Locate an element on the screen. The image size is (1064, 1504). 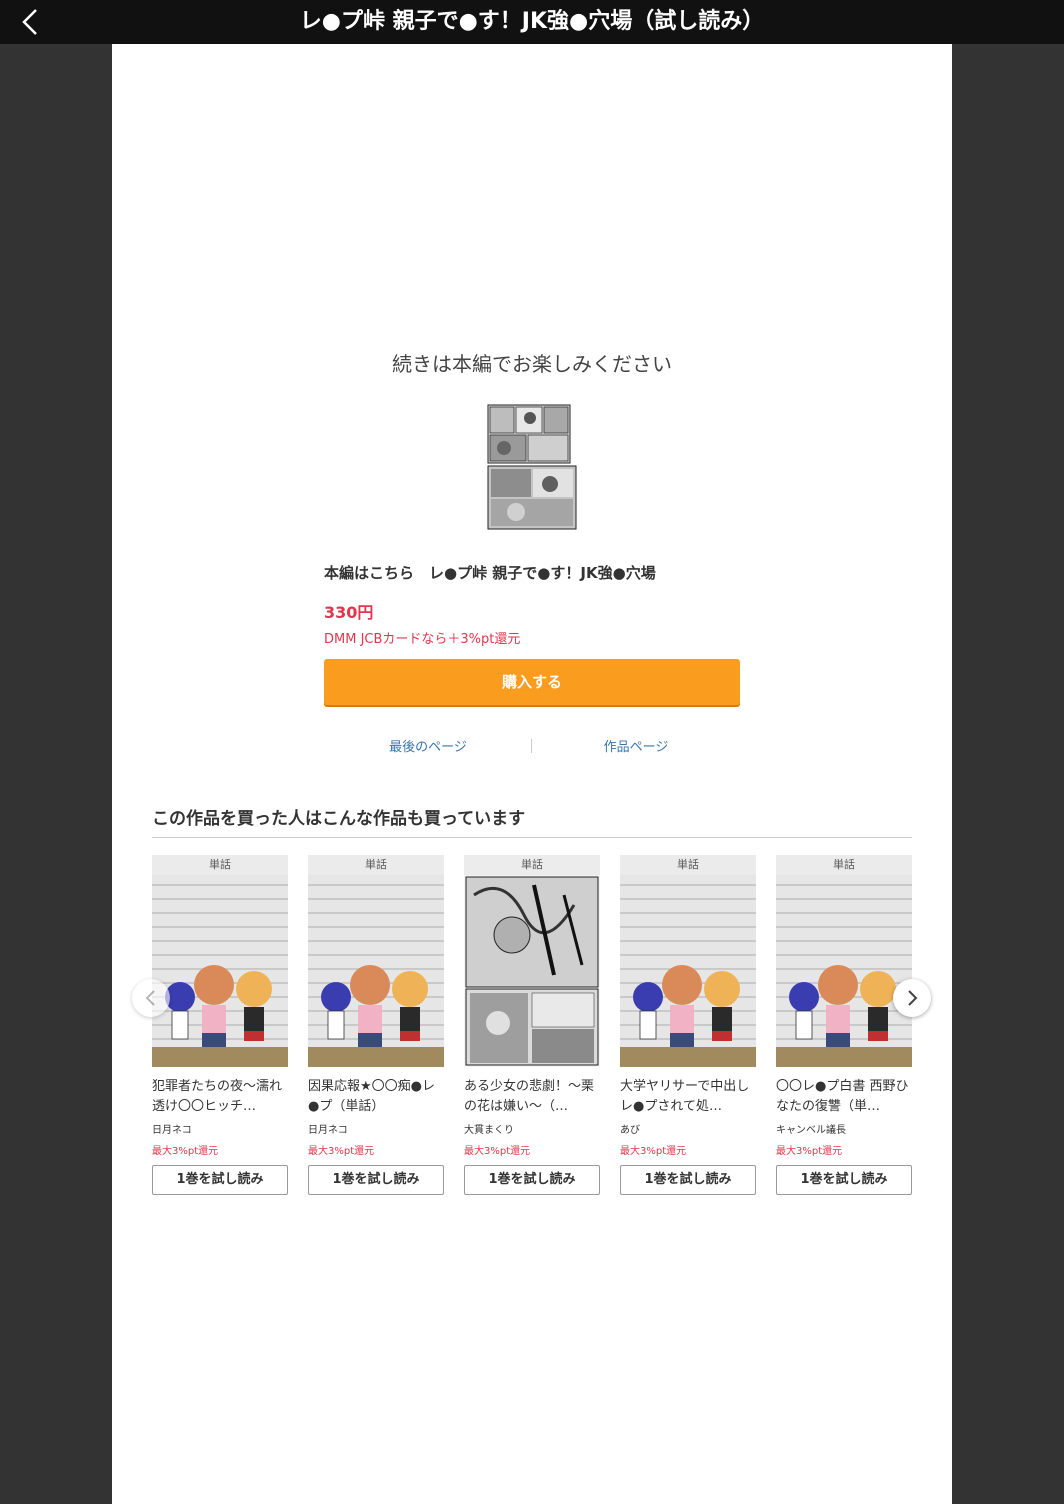
card-author: あび is located at coordinates (688, 1128).